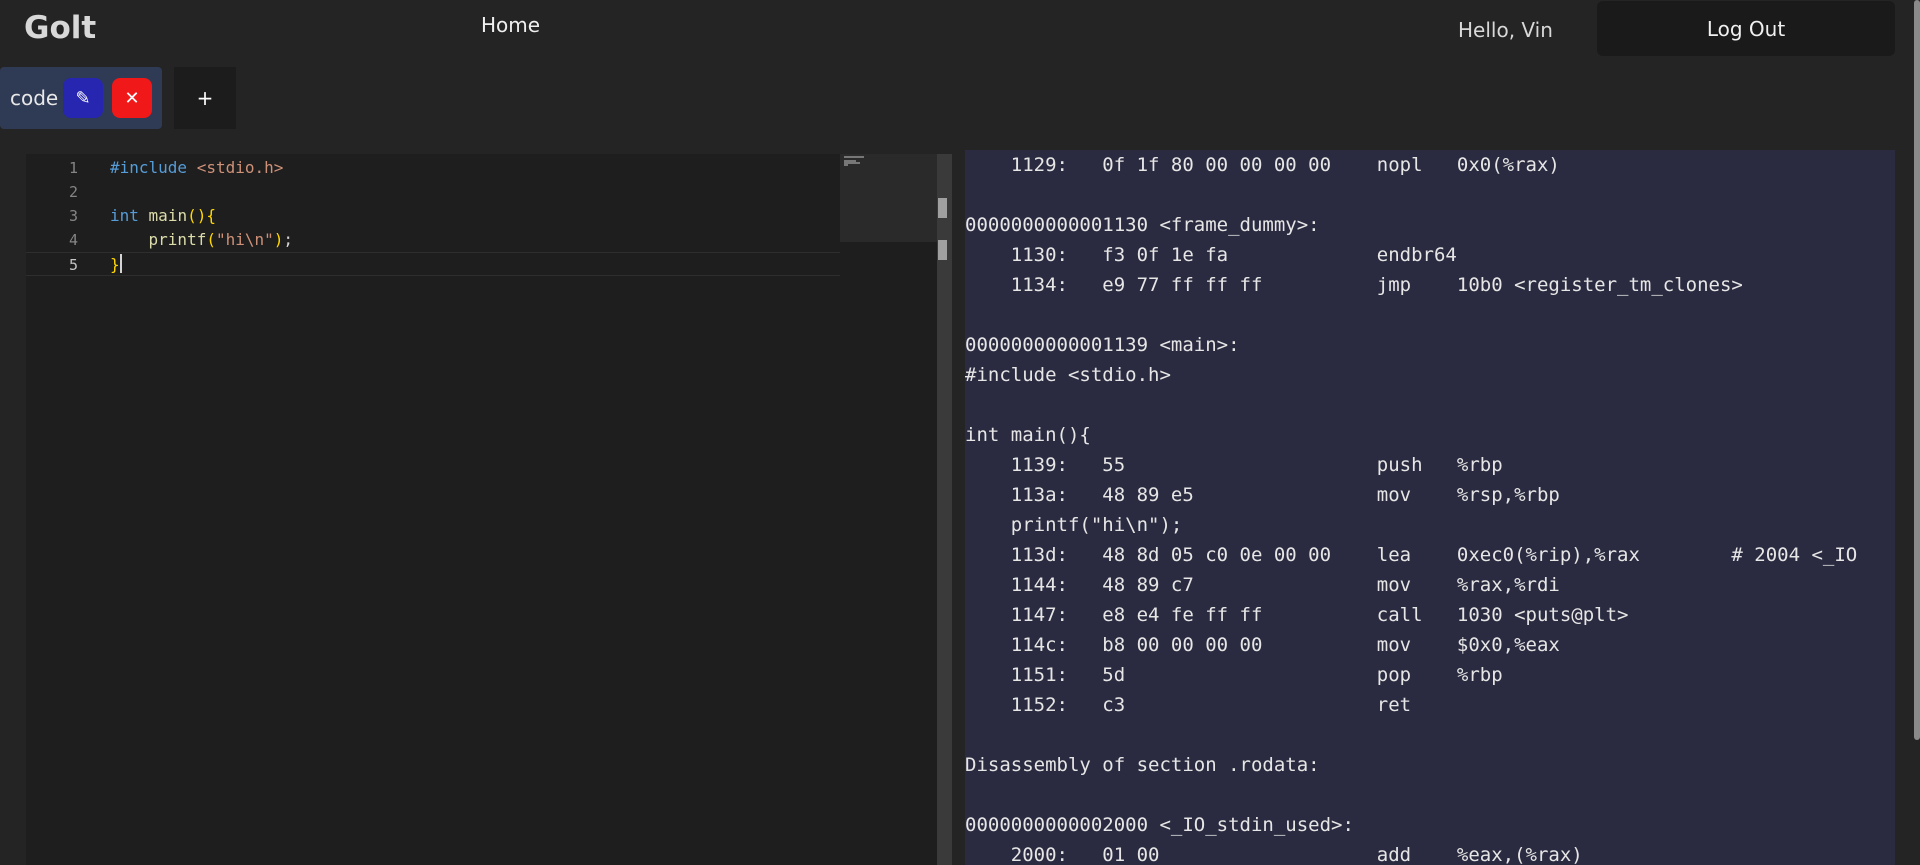  Describe the element at coordinates (1074, 525) in the screenshot. I see `asm-line: printf("hi\n");` at that location.